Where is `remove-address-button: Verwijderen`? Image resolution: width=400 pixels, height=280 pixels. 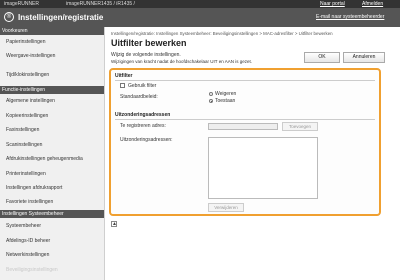
remove-address-button: Verwijderen is located at coordinates (226, 207).